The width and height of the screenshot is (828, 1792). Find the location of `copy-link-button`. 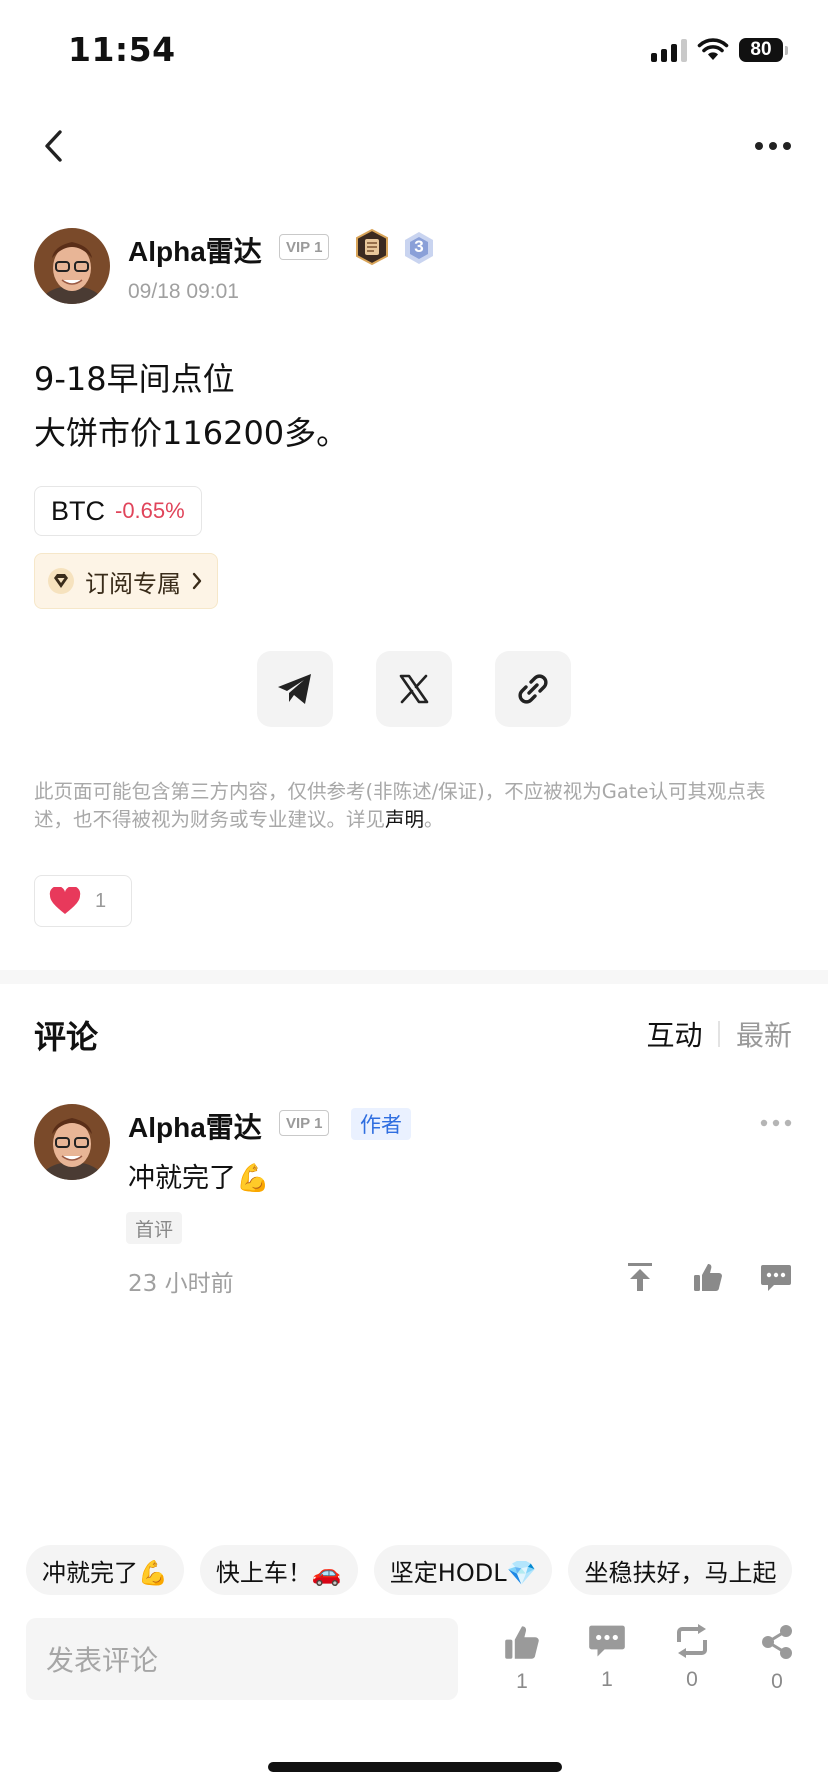

copy-link-button is located at coordinates (533, 689).